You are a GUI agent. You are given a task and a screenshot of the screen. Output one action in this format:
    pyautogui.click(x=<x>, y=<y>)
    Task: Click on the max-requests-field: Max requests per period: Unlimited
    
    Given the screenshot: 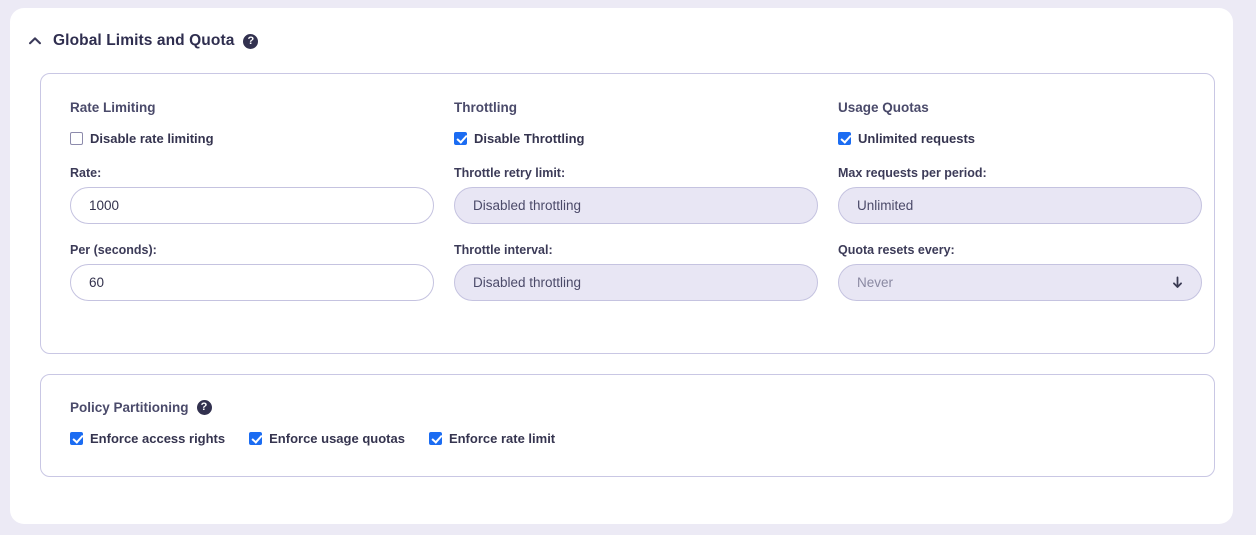 What is the action you would take?
    pyautogui.click(x=1020, y=195)
    